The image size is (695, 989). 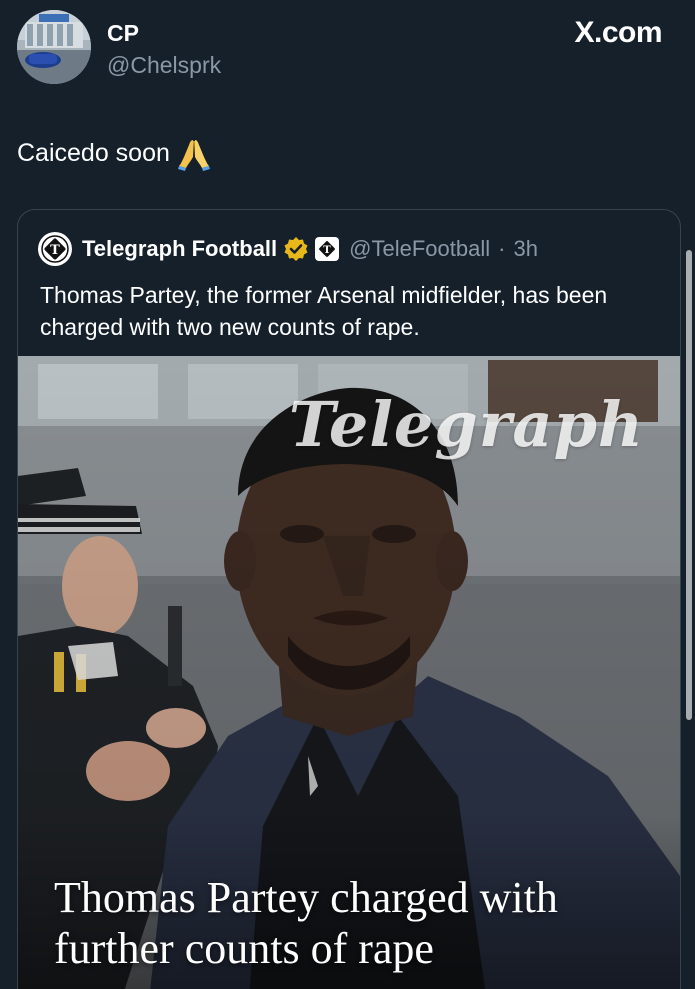 I want to click on quoted-timestamp: 3h, so click(x=525, y=249).